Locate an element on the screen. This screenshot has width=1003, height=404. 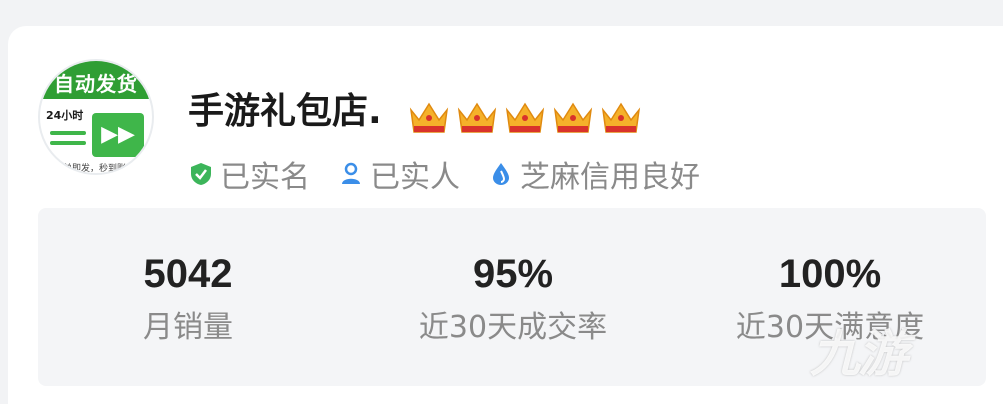
crown-rating is located at coordinates (525, 117).